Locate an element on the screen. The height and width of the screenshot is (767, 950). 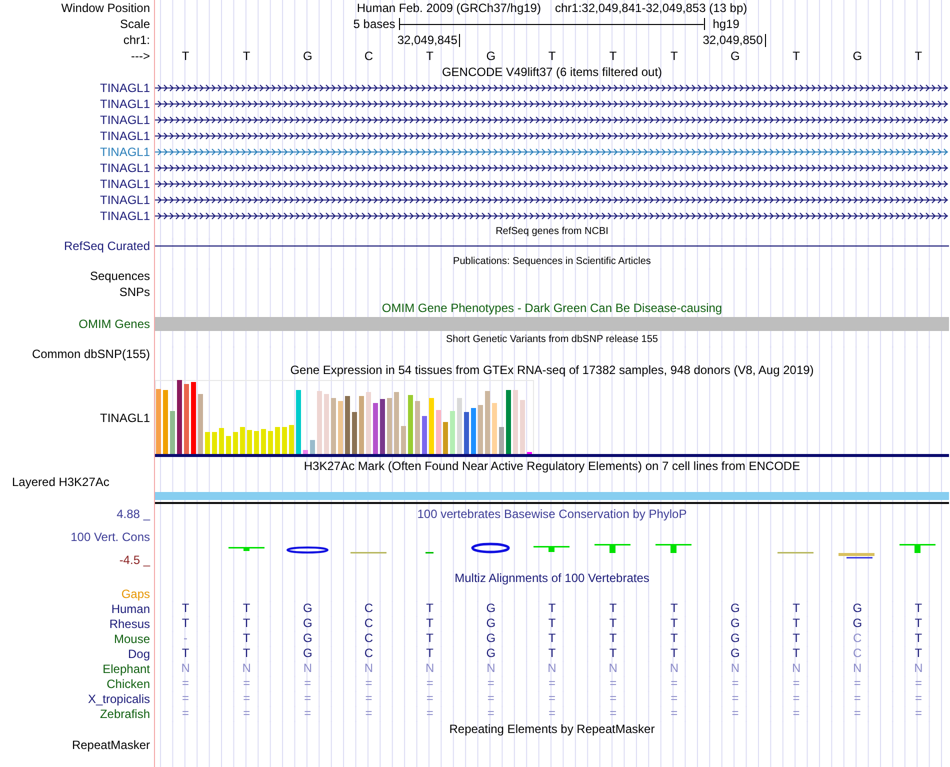
track-label: 100 Vert. Cons is located at coordinates (110, 537).